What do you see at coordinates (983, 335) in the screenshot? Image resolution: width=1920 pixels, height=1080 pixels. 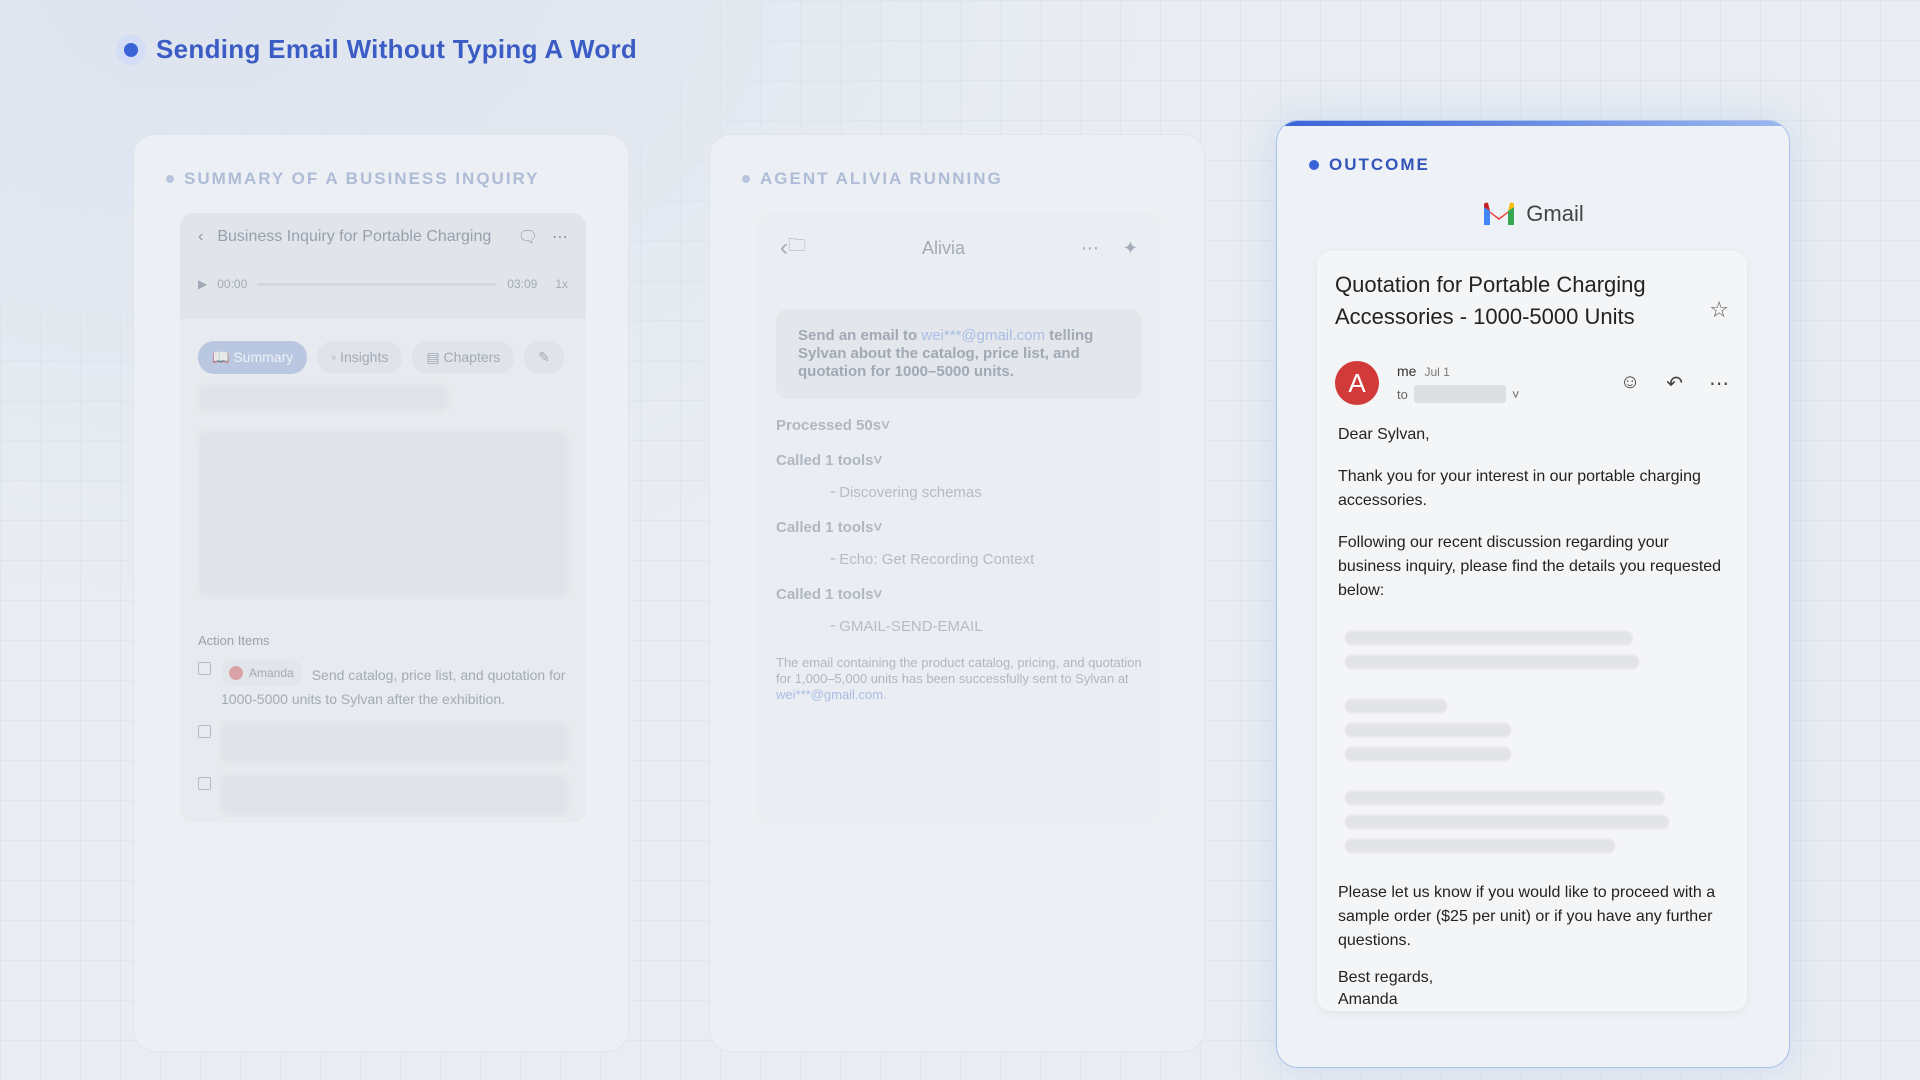 I see `prompt-email: wei***@gmail.com` at bounding box center [983, 335].